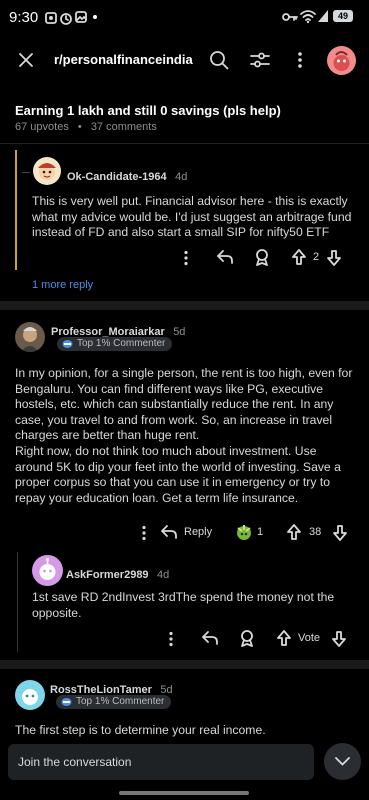 Image resolution: width=369 pixels, height=800 pixels. Describe the element at coordinates (323, 16) in the screenshot. I see `signal-icon` at that location.